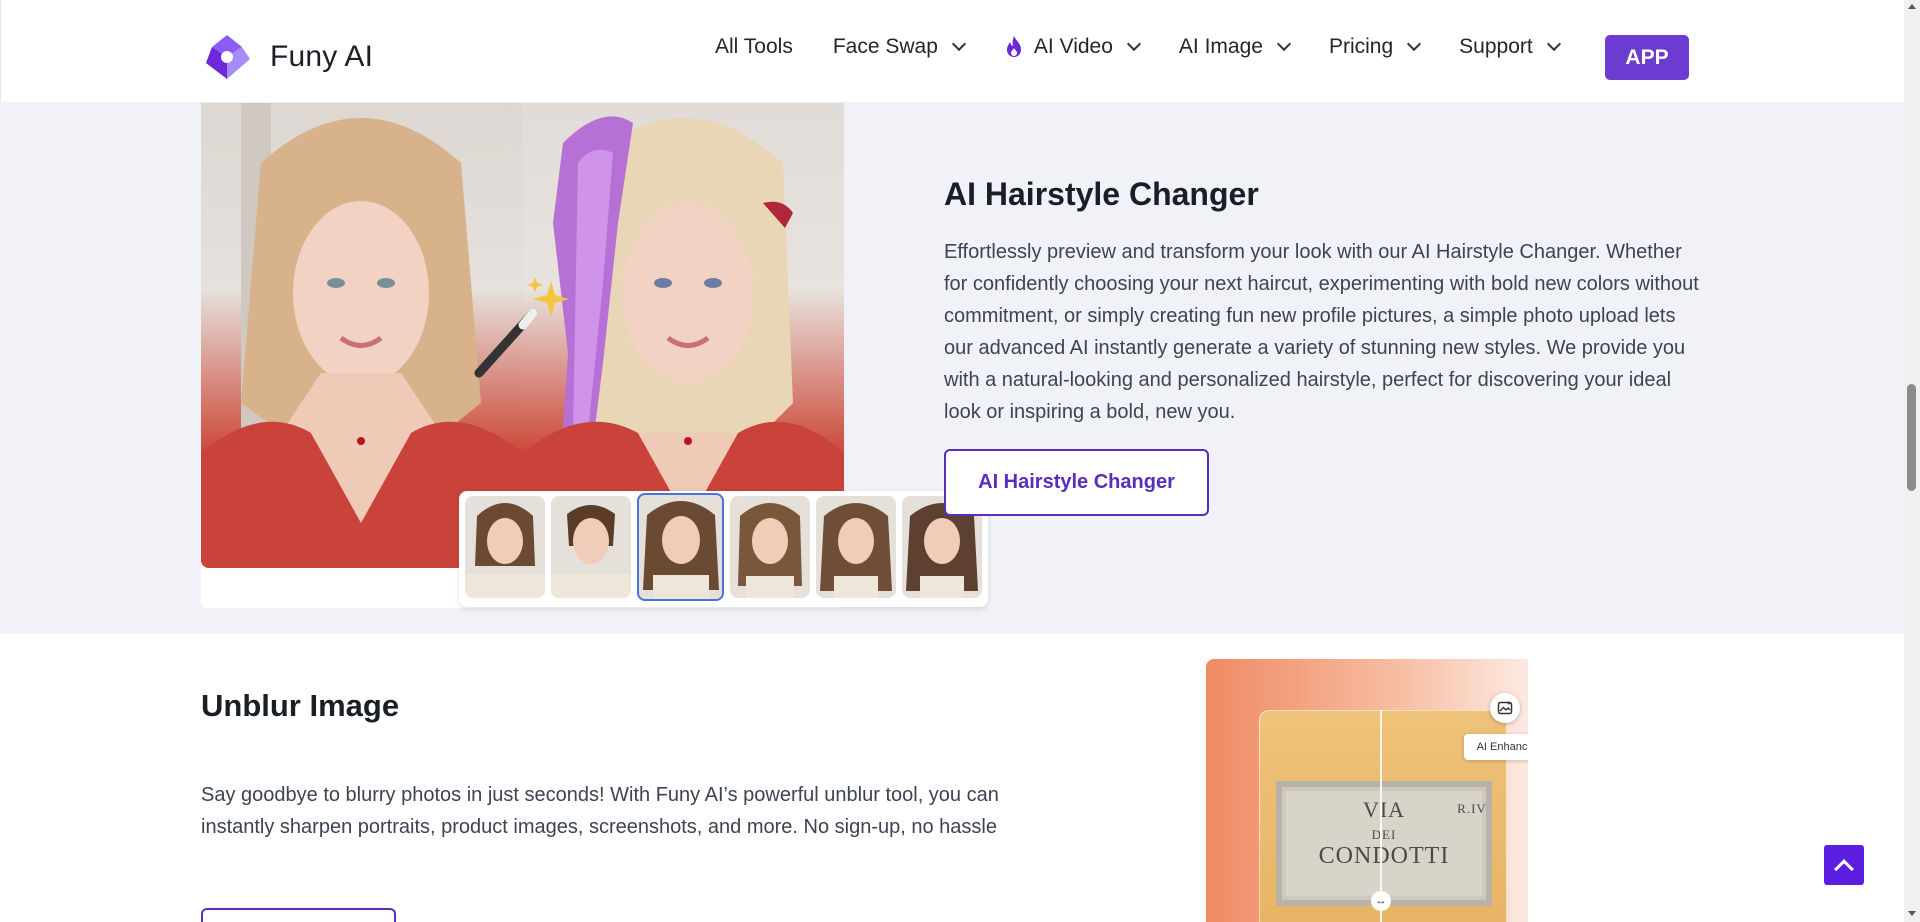  Describe the element at coordinates (521, 327) in the screenshot. I see `magic-wand-icon` at that location.